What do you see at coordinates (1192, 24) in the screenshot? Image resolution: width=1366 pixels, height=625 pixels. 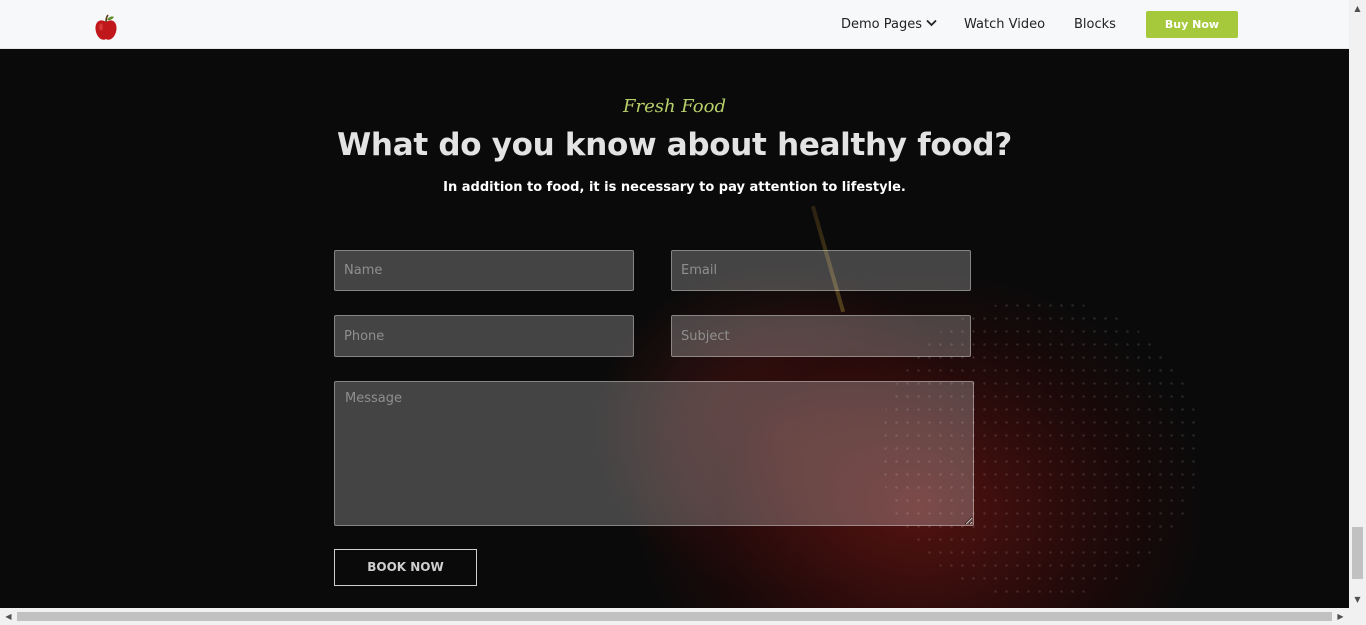 I see `buy-now-button: Buy Now` at bounding box center [1192, 24].